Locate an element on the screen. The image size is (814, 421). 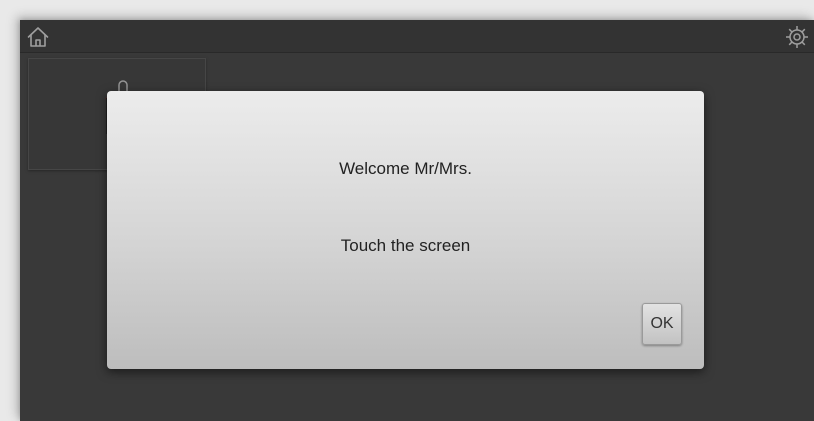
dialog-message: Touch the screen is located at coordinates (405, 245).